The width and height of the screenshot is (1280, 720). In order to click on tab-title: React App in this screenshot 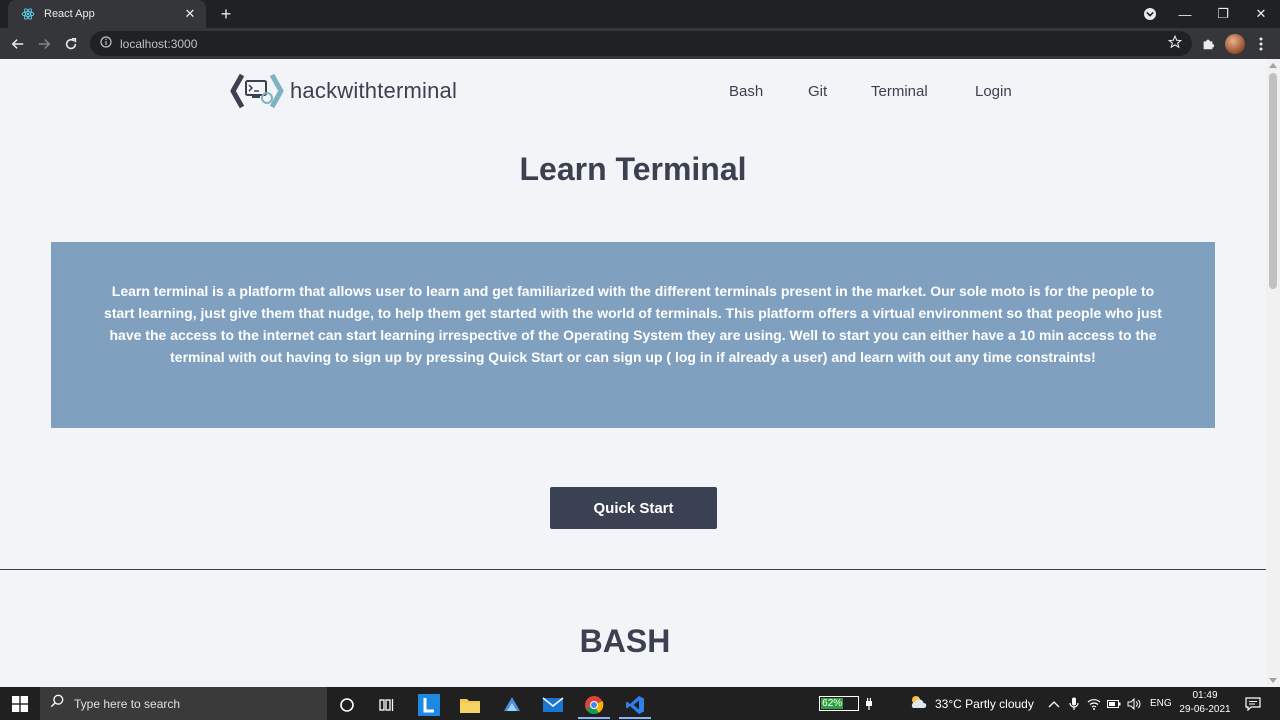, I will do `click(69, 14)`.